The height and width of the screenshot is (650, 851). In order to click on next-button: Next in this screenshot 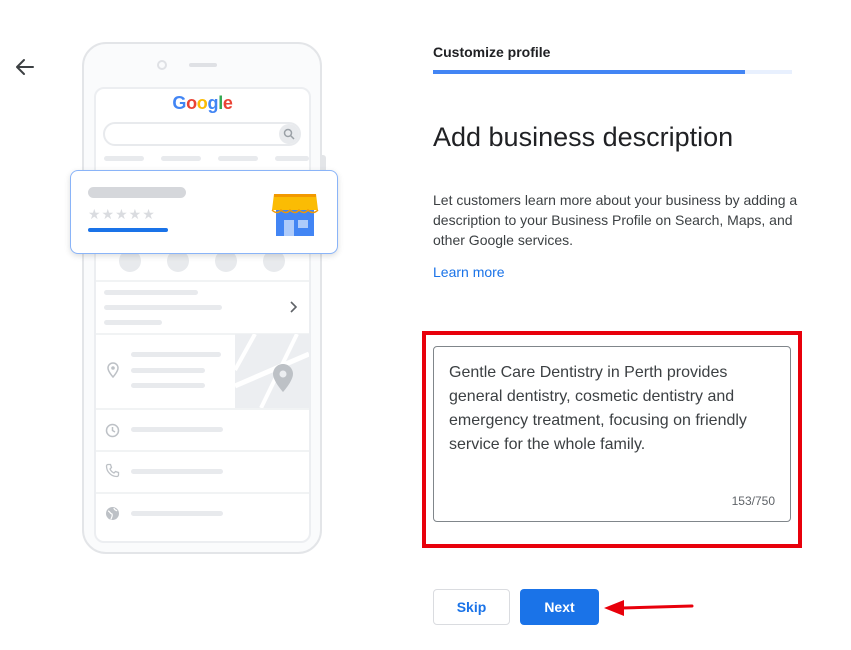, I will do `click(559, 607)`.